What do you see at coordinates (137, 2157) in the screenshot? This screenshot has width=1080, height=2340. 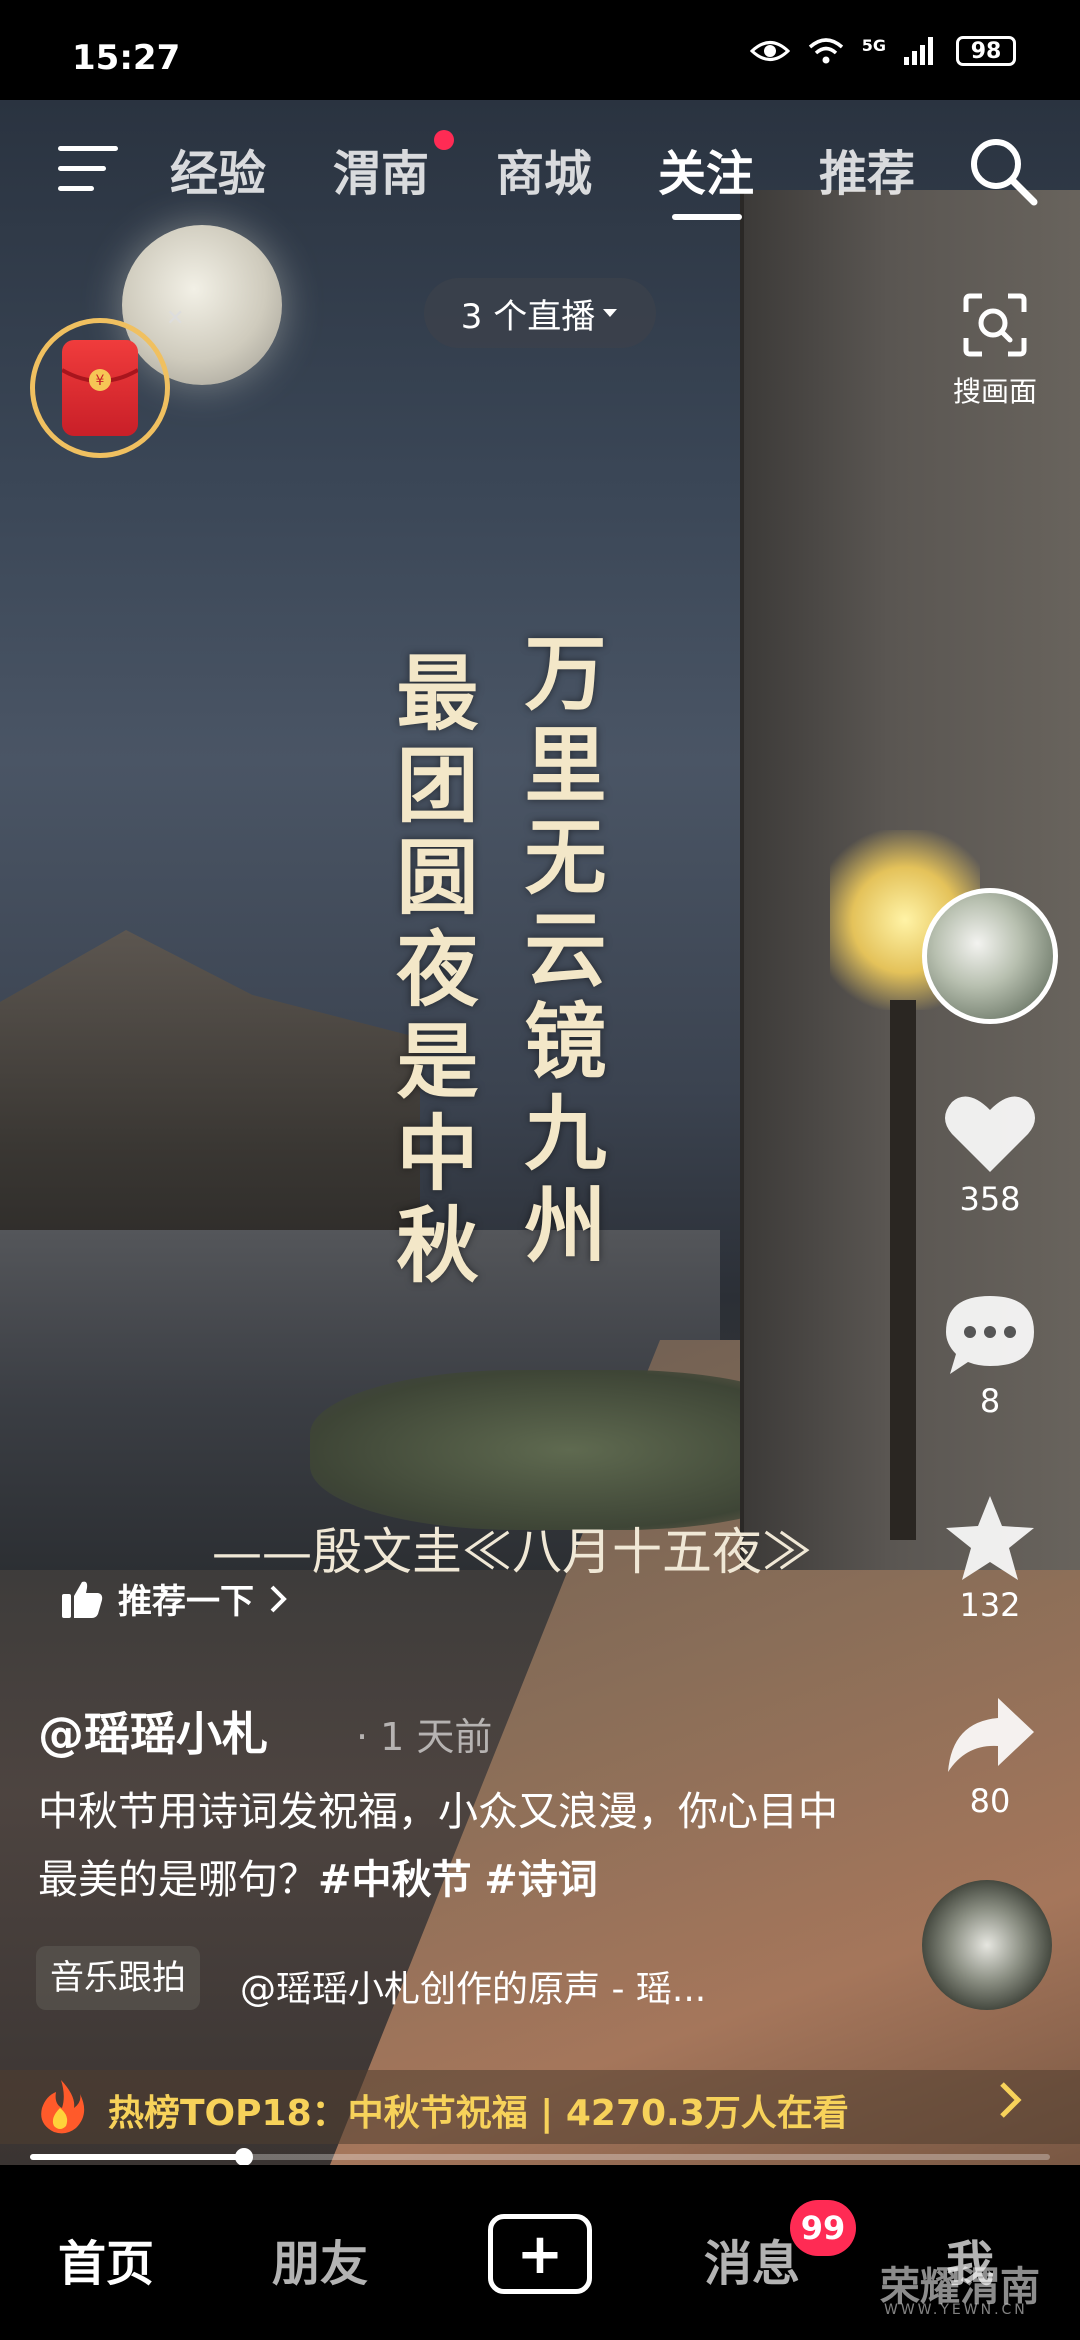 I see `video-progress-fill` at bounding box center [137, 2157].